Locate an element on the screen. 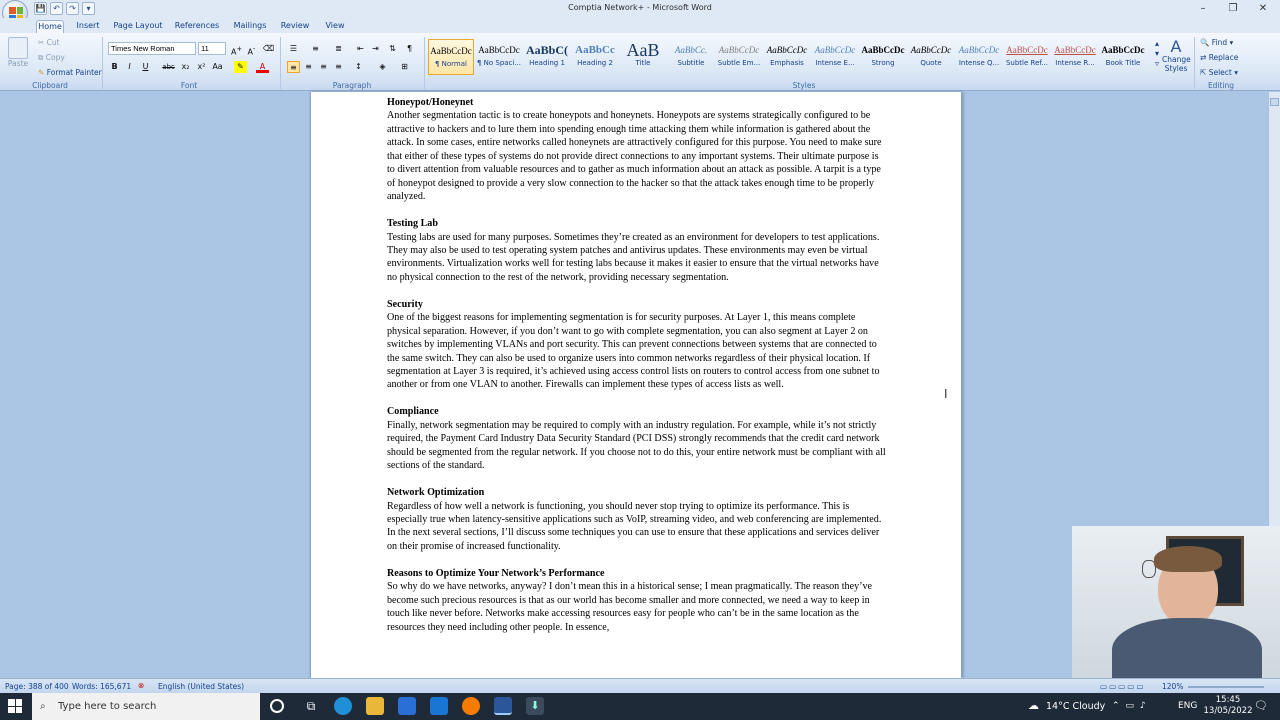 The image size is (1280, 720). style-tile: AaB Title is located at coordinates (643, 57).